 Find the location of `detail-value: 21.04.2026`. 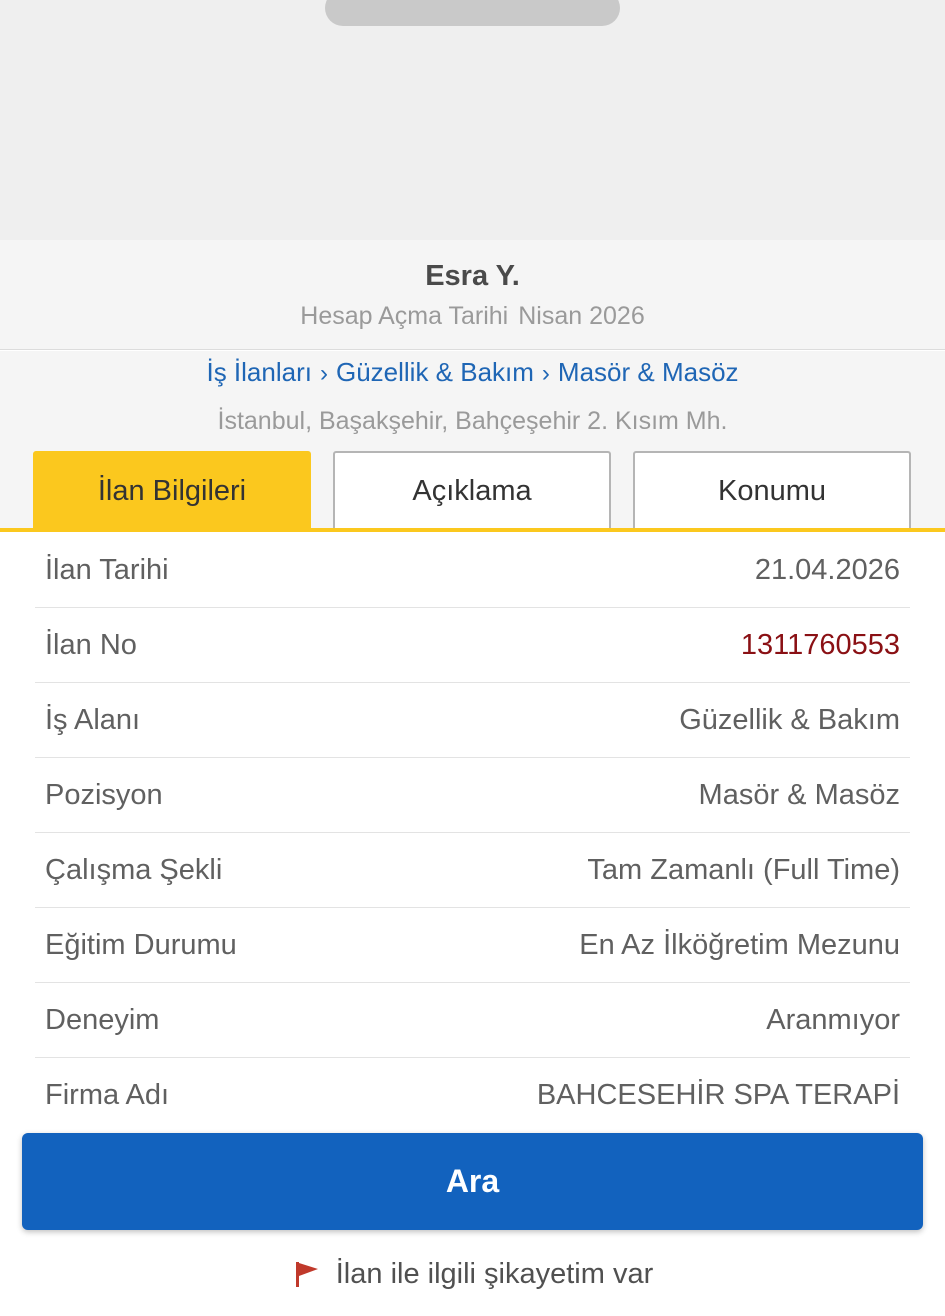

detail-value: 21.04.2026 is located at coordinates (827, 569).